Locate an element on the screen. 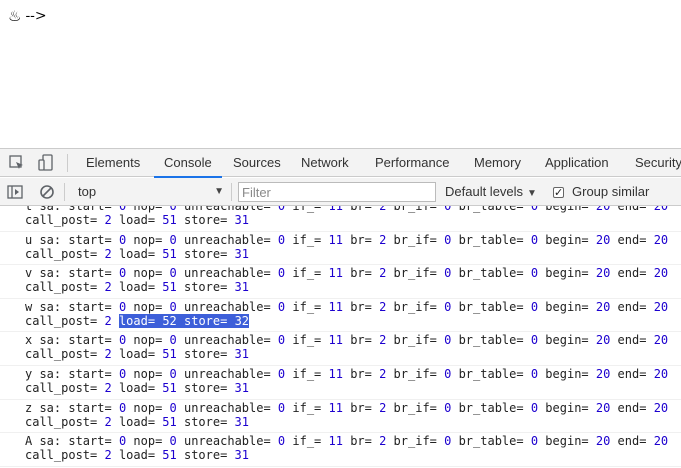  device-toolbar-icon is located at coordinates (46, 163).